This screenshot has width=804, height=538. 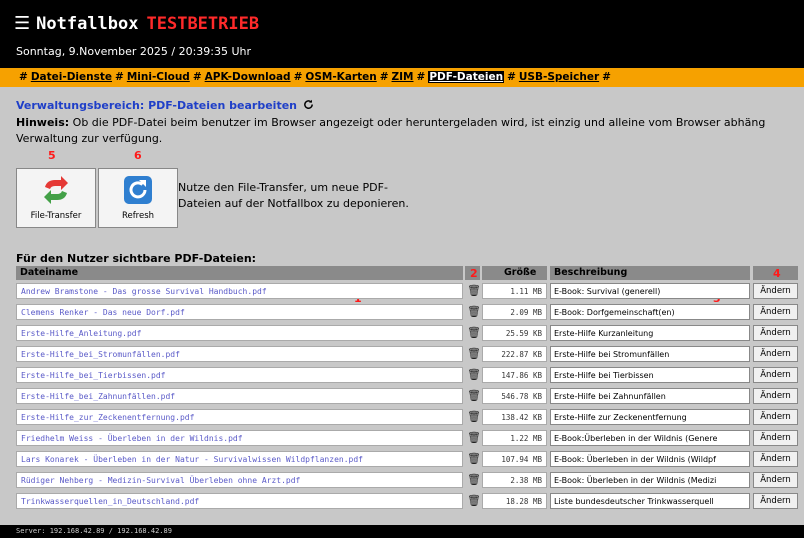 I want to click on description-input: E-Book:Überleben in der Wildnis (Genere, so click(x=650, y=438).